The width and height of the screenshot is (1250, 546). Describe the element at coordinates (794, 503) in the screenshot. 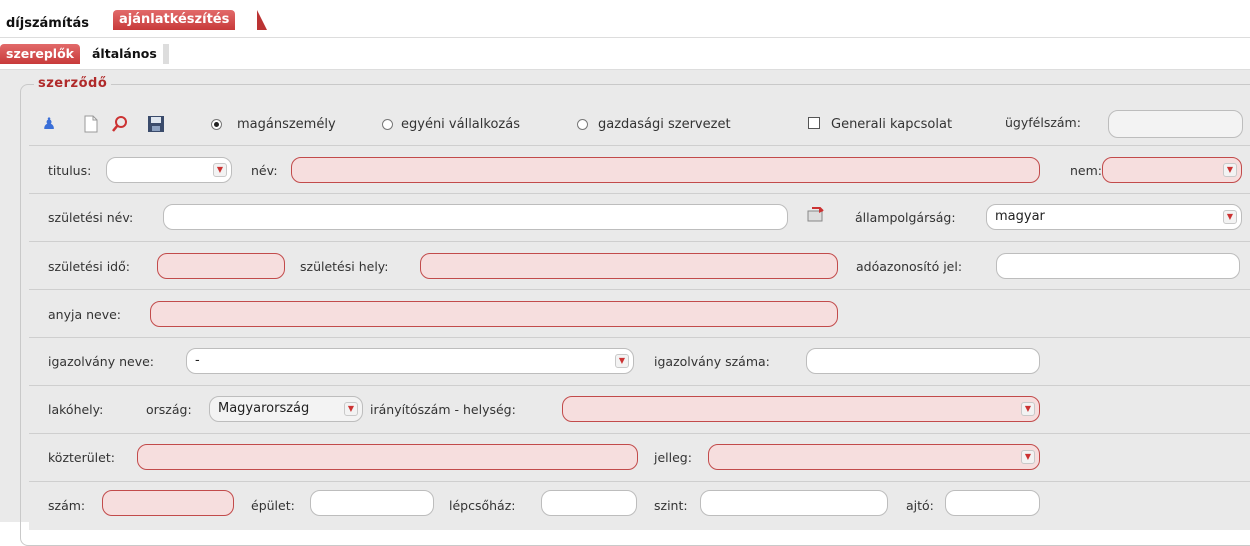

I see `szint-input` at that location.